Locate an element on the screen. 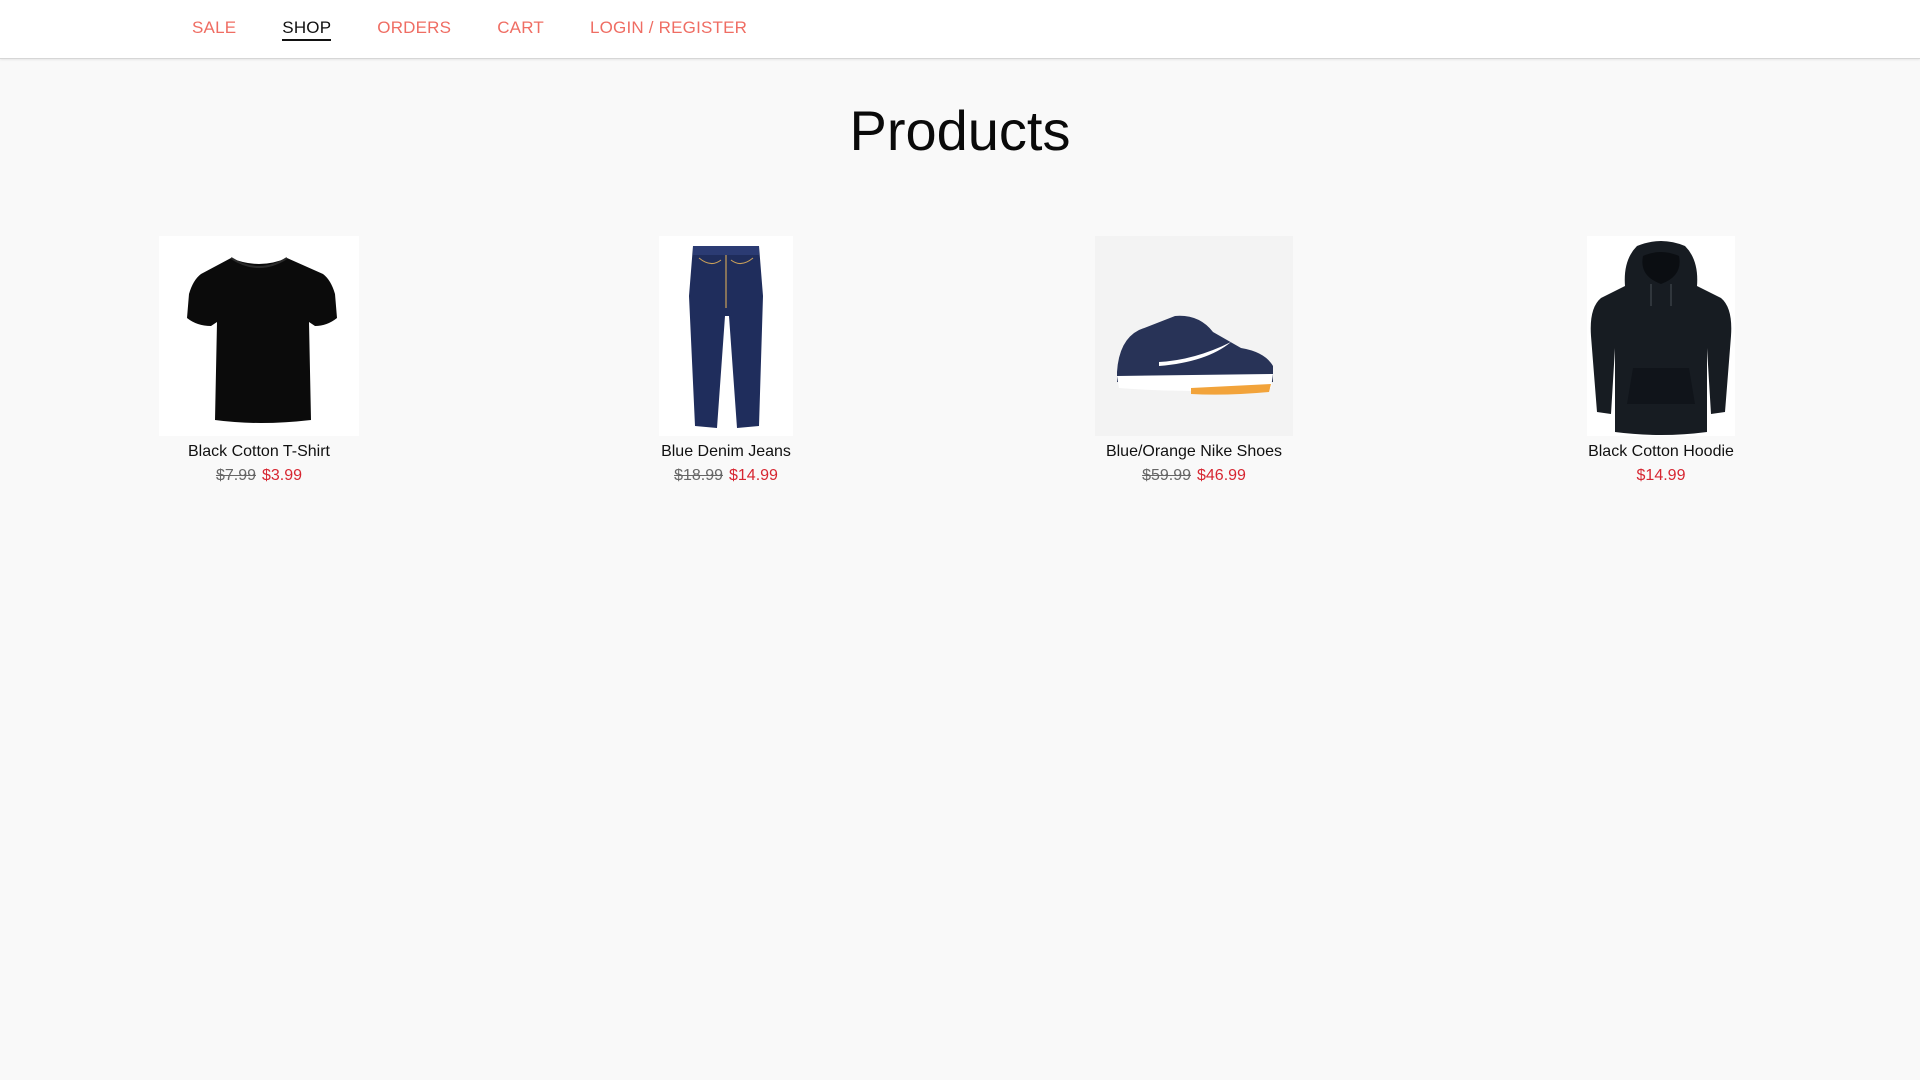 The width and height of the screenshot is (1920, 1080). top-navbar: SALE SHOP ORDERS CART LOGIN / REGISTER is located at coordinates (960, 29).